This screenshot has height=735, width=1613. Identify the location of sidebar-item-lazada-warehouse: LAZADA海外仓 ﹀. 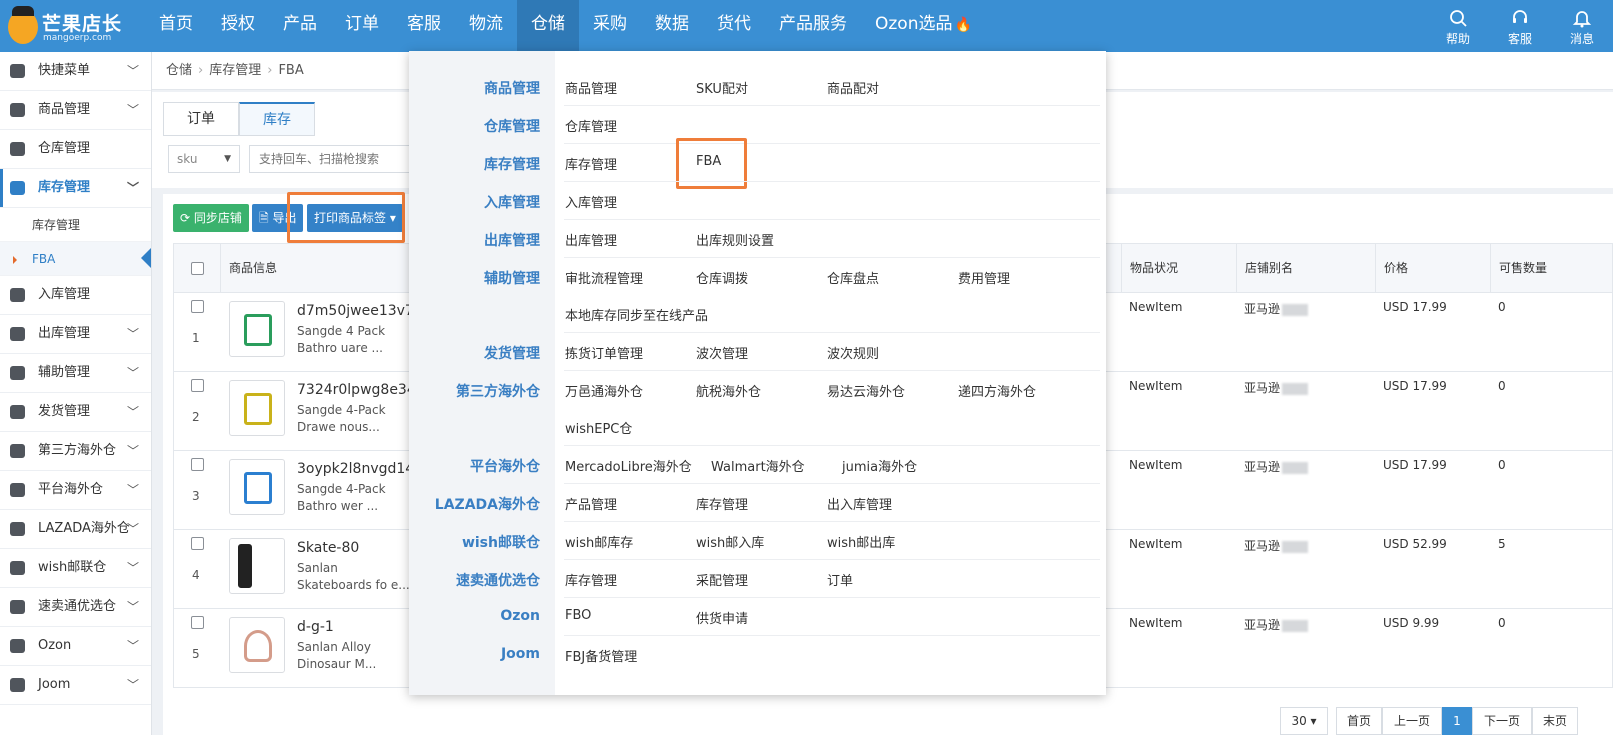
(75, 529).